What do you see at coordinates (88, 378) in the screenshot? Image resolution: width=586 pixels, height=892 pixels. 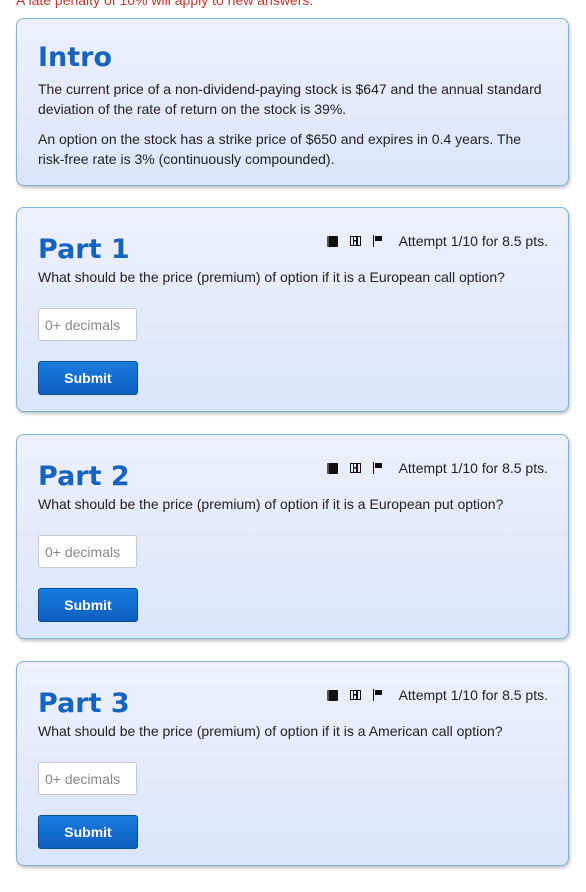 I see `part-1-submit-button: Submit` at bounding box center [88, 378].